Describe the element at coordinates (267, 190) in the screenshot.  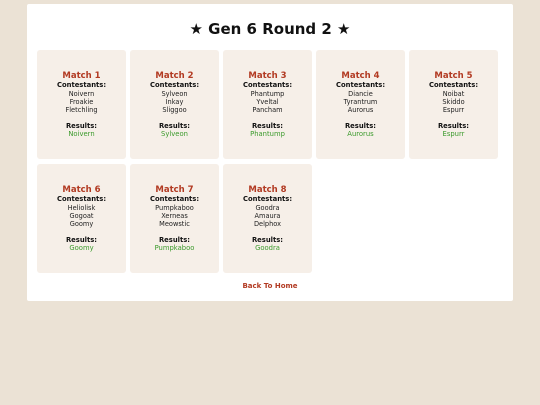
I see `match-title: Match 8` at that location.